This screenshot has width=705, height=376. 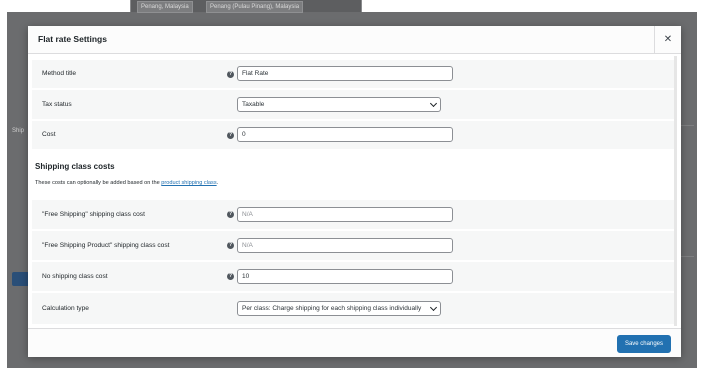 I want to click on calculation-type-label: Calculation type, so click(x=65, y=308).